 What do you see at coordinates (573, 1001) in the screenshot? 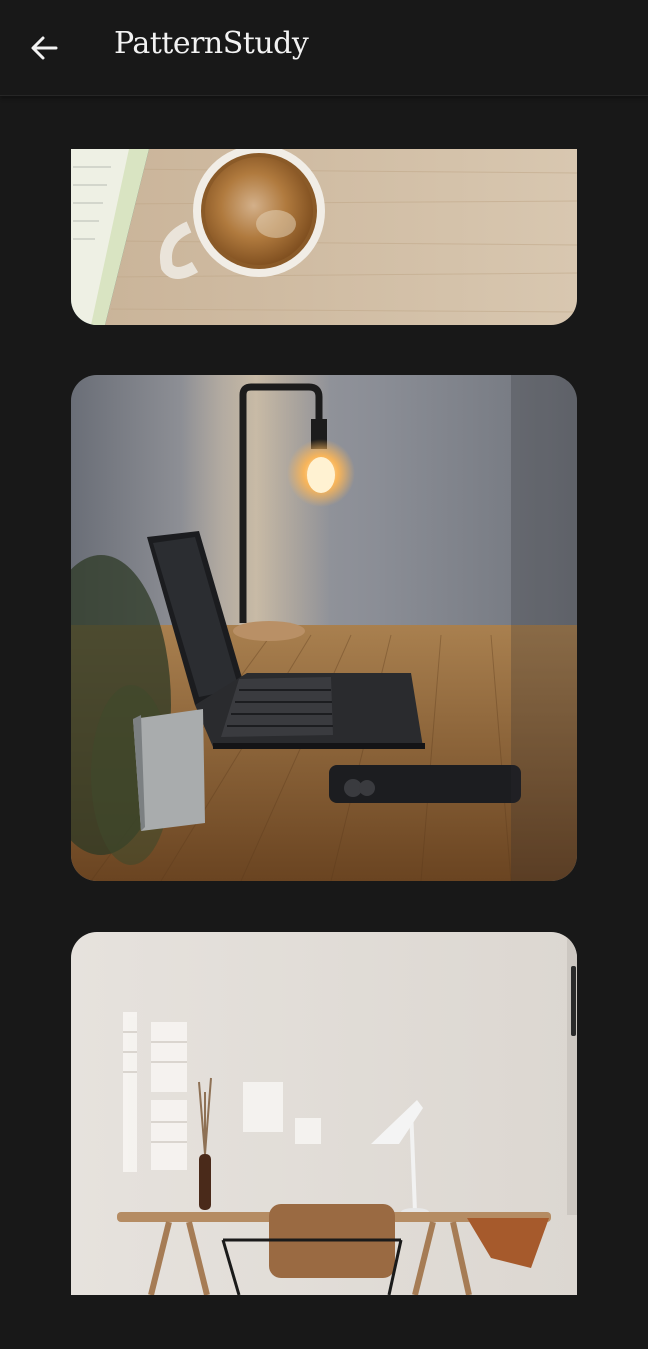
I see `scroll-indicator` at bounding box center [573, 1001].